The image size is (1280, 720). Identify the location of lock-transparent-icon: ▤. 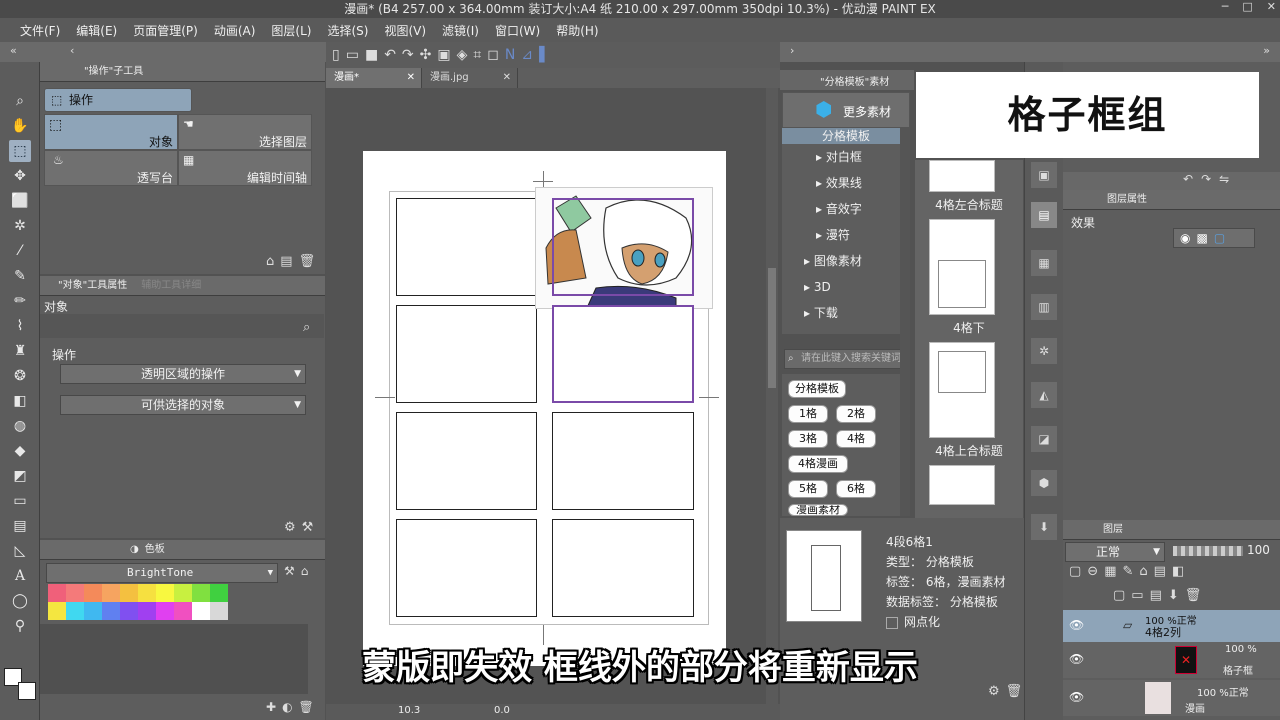
(1160, 575).